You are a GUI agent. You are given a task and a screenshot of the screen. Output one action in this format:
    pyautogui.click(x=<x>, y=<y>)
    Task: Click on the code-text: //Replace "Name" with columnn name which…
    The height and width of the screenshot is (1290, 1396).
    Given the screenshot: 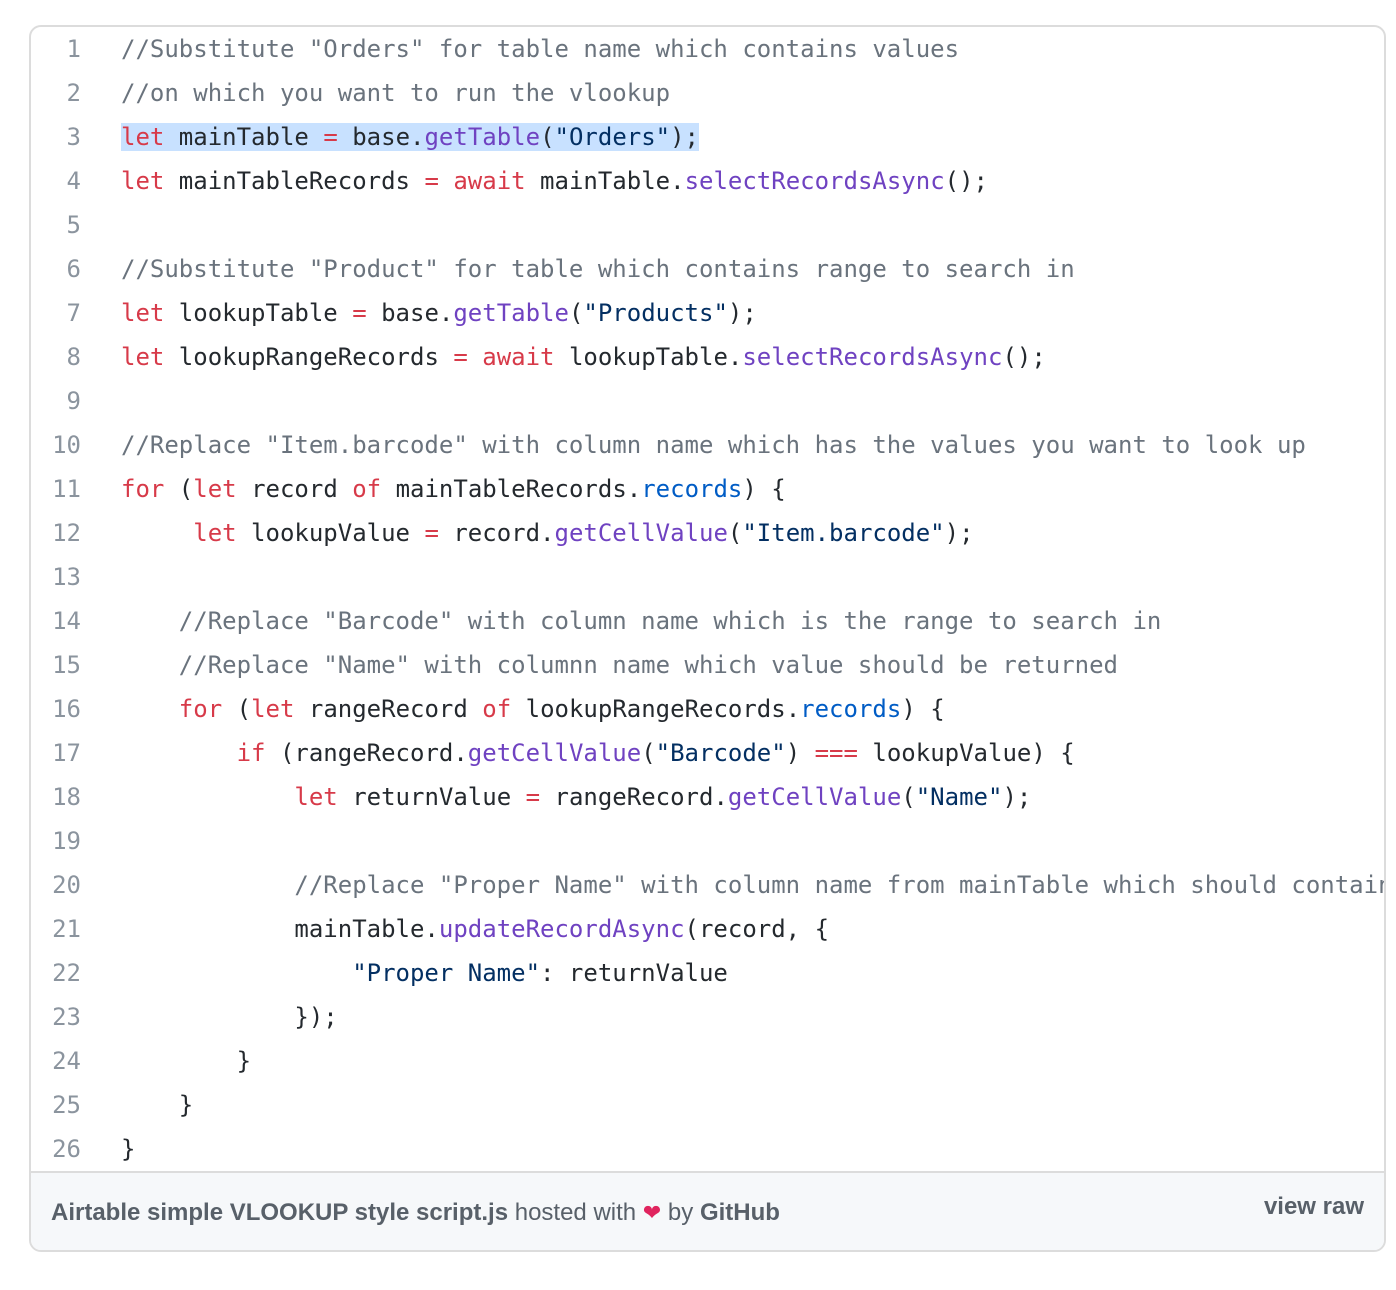 What is the action you would take?
    pyautogui.click(x=648, y=665)
    